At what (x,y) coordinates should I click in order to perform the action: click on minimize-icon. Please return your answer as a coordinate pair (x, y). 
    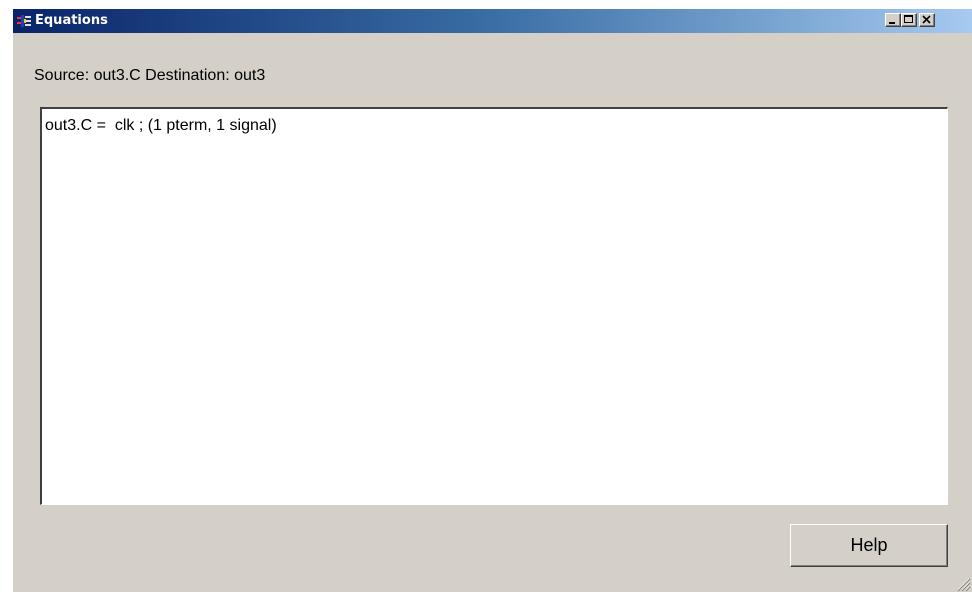
    Looking at the image, I should click on (892, 23).